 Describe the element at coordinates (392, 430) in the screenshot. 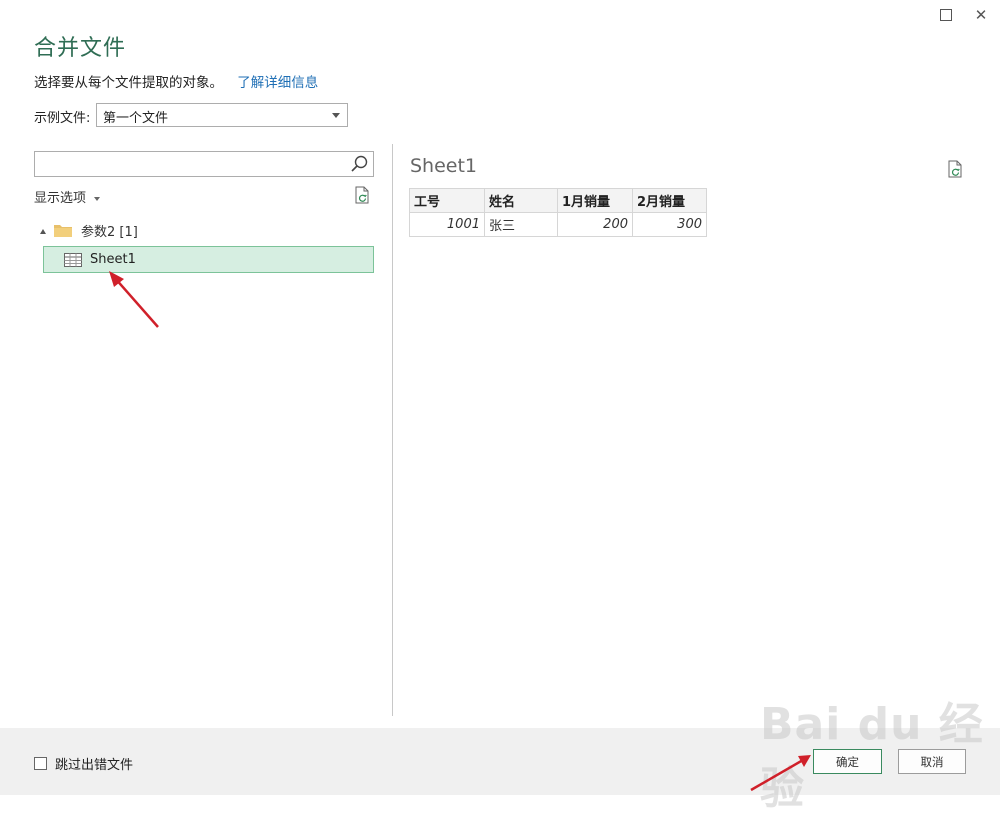

I see `panel-divider` at that location.